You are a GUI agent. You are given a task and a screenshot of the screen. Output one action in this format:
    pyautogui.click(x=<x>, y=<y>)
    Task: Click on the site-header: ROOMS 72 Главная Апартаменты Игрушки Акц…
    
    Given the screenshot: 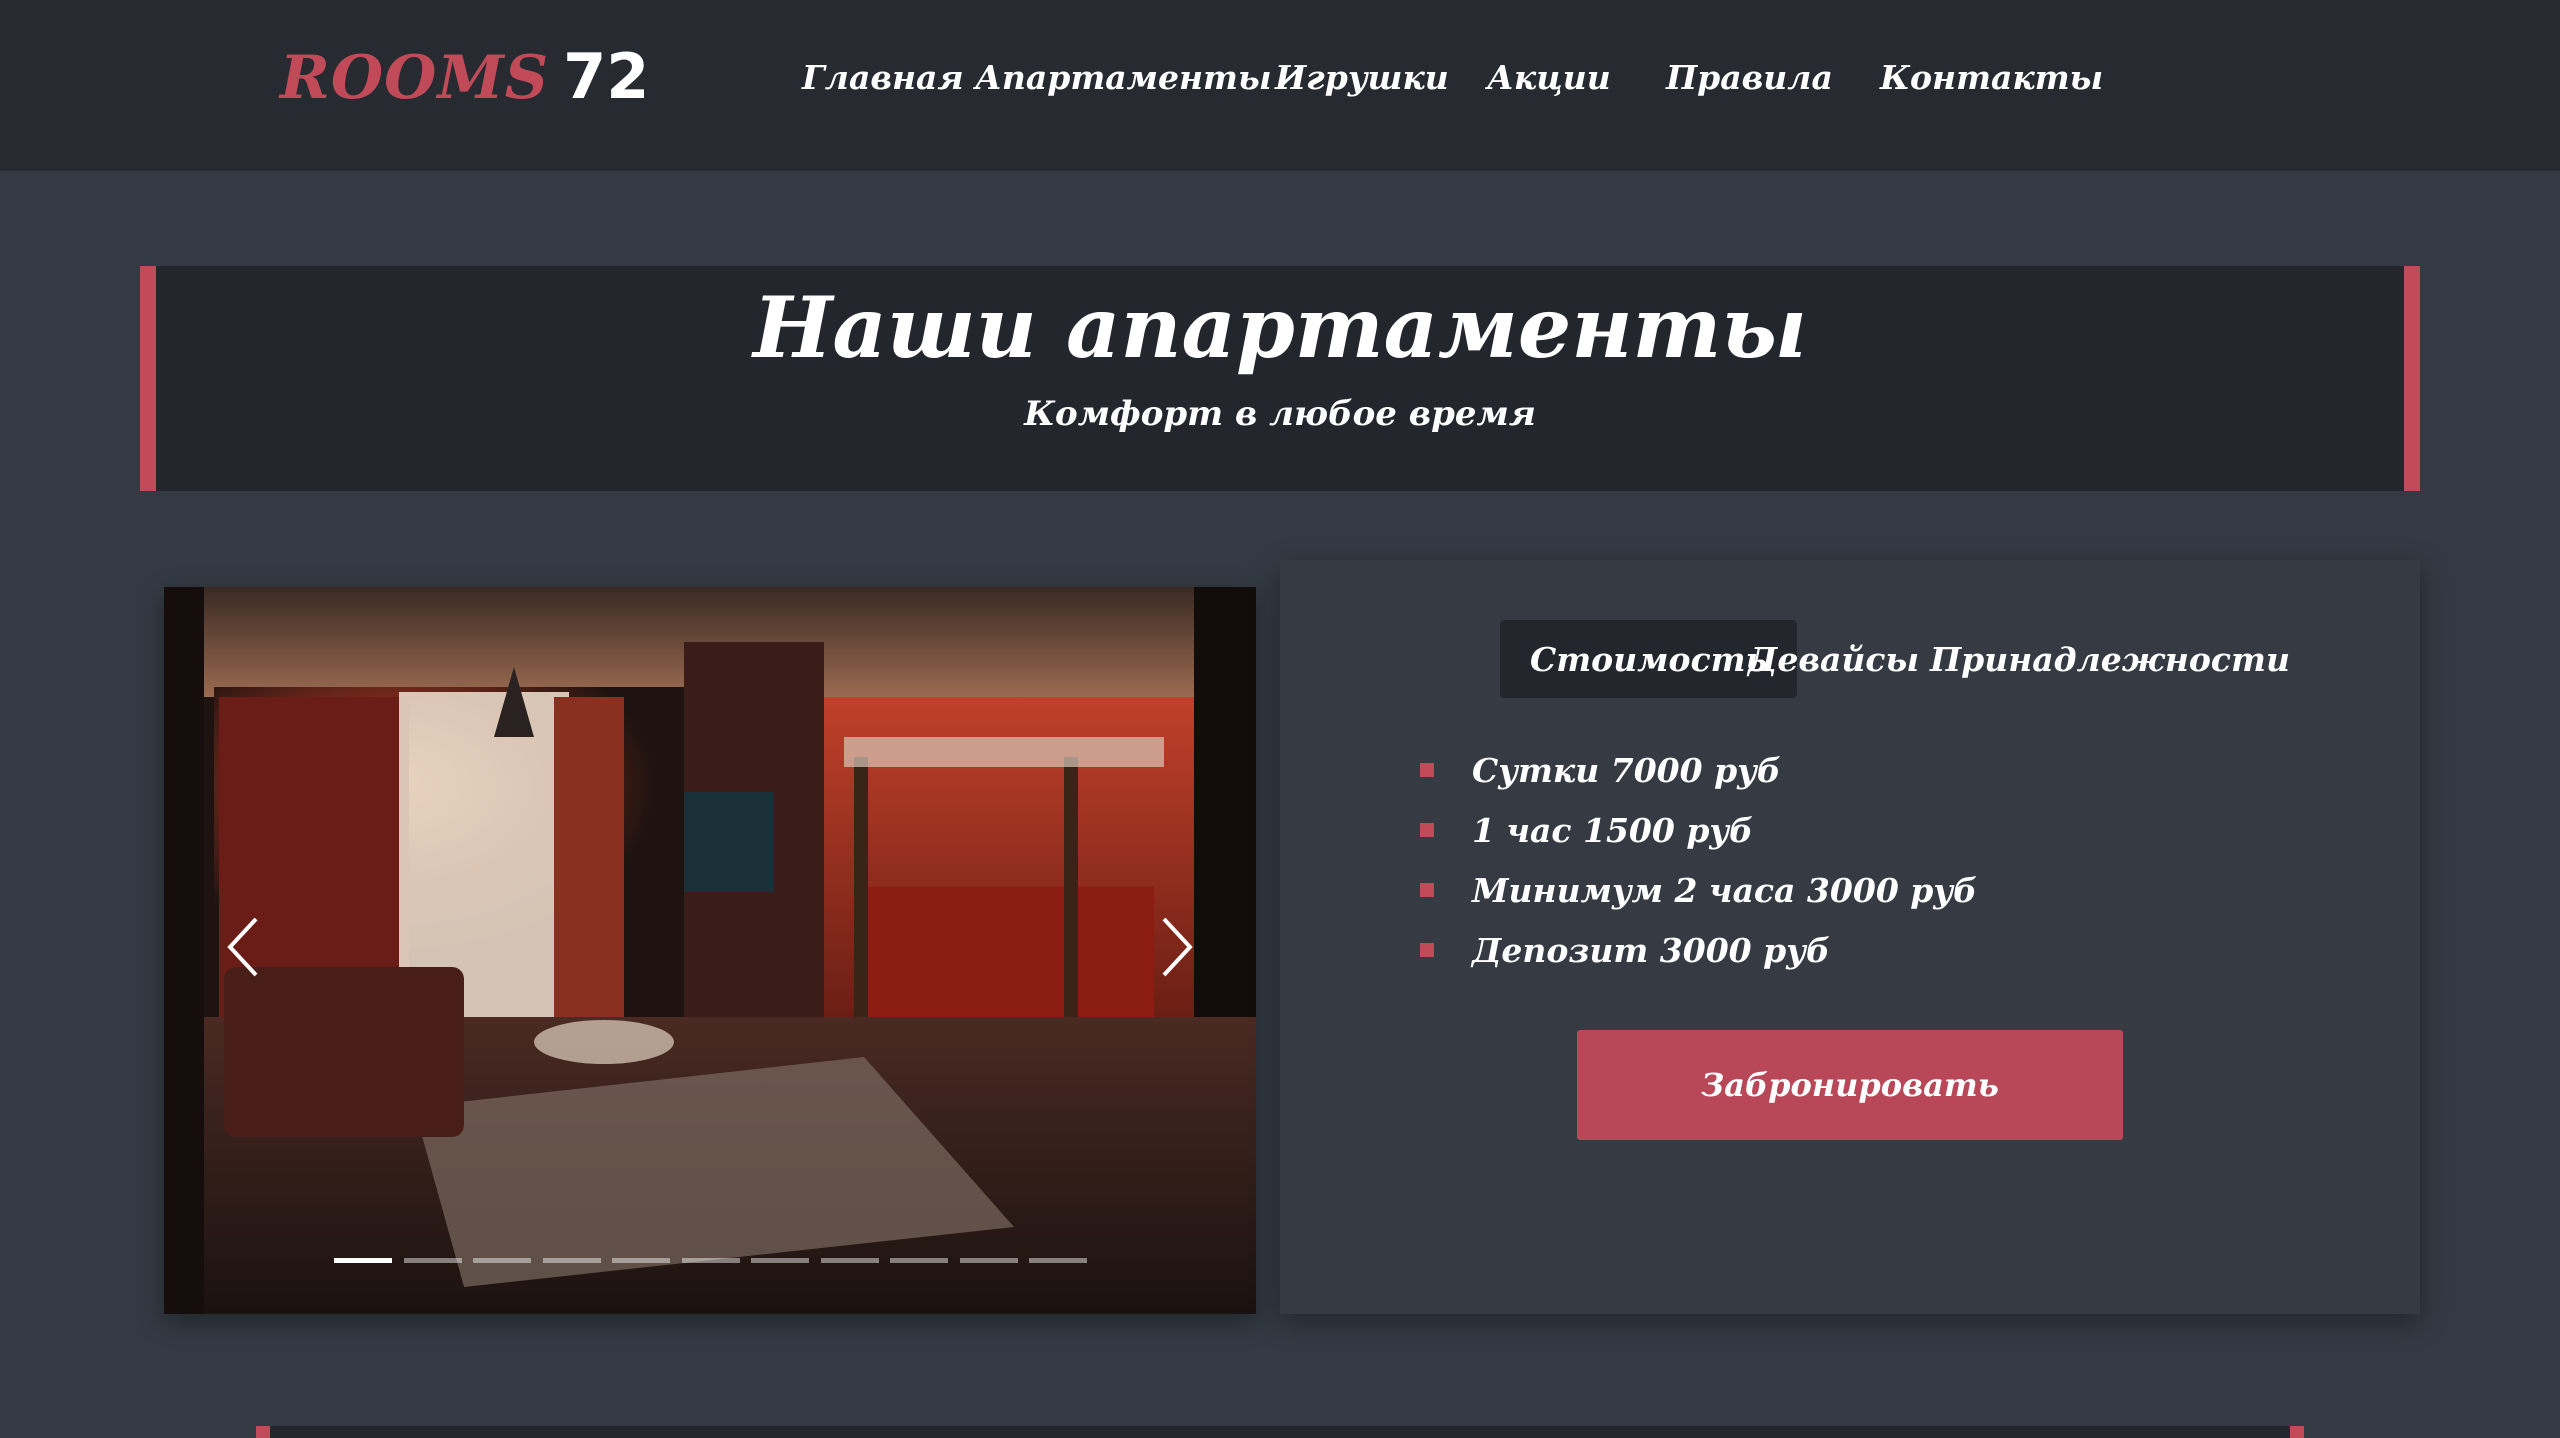 What is the action you would take?
    pyautogui.click(x=1280, y=85)
    